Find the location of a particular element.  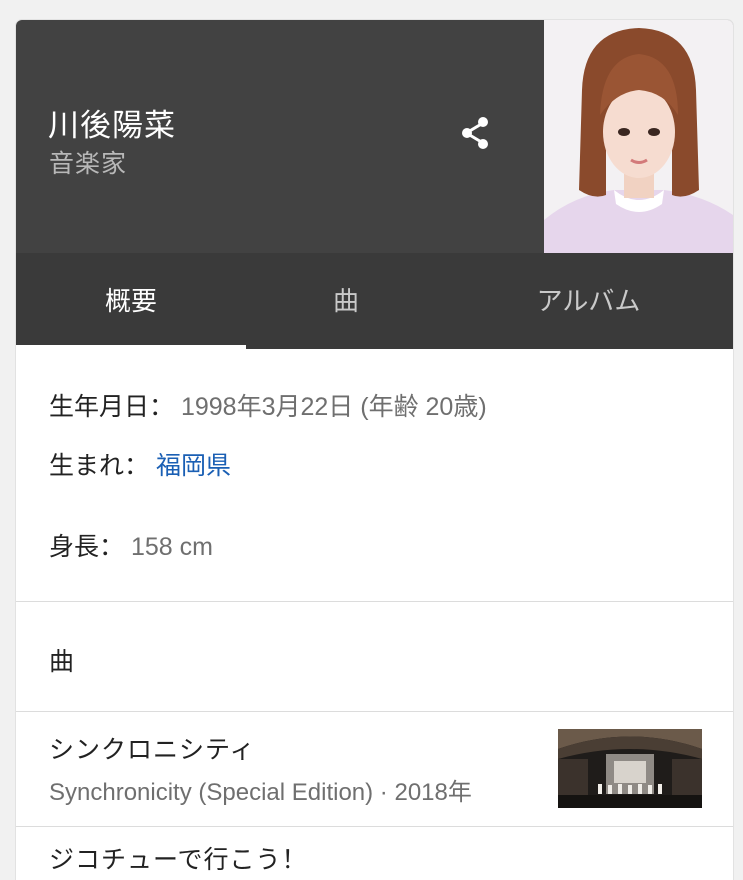

fact-height: 身長： 158 cm is located at coordinates (131, 545).